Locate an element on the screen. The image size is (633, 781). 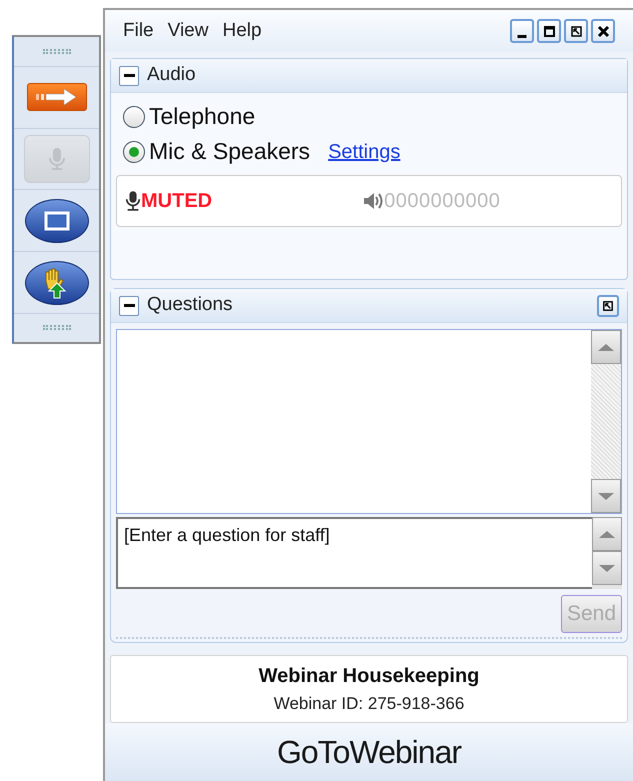
maximize-button is located at coordinates (549, 31).